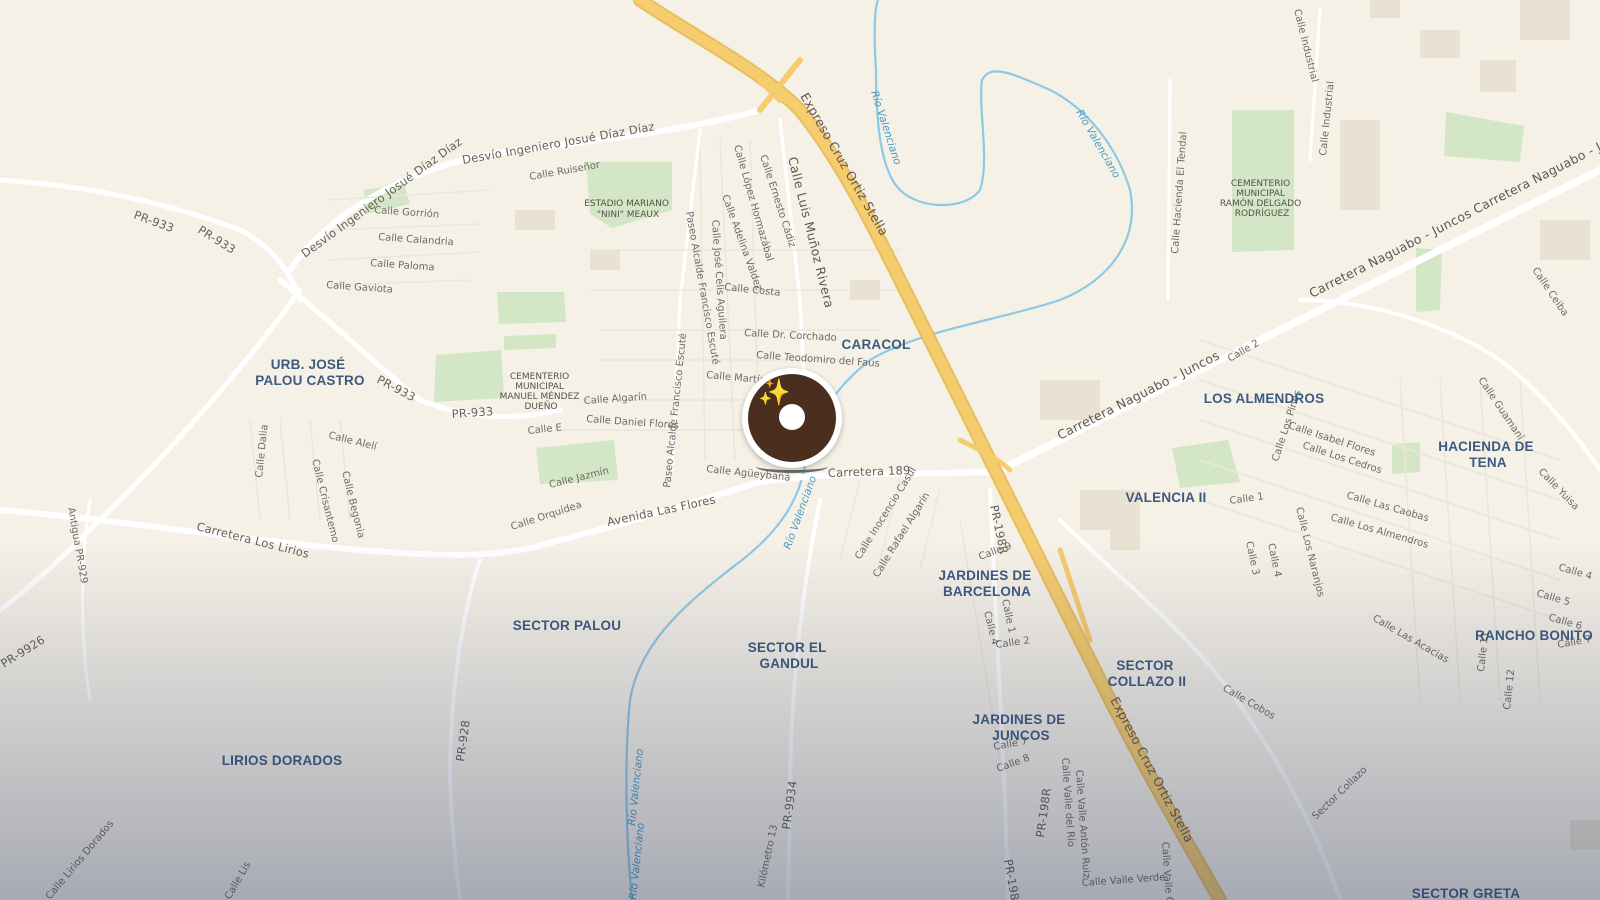 The width and height of the screenshot is (1600, 900). Describe the element at coordinates (544, 429) in the screenshot. I see `street-label: Calle E` at that location.